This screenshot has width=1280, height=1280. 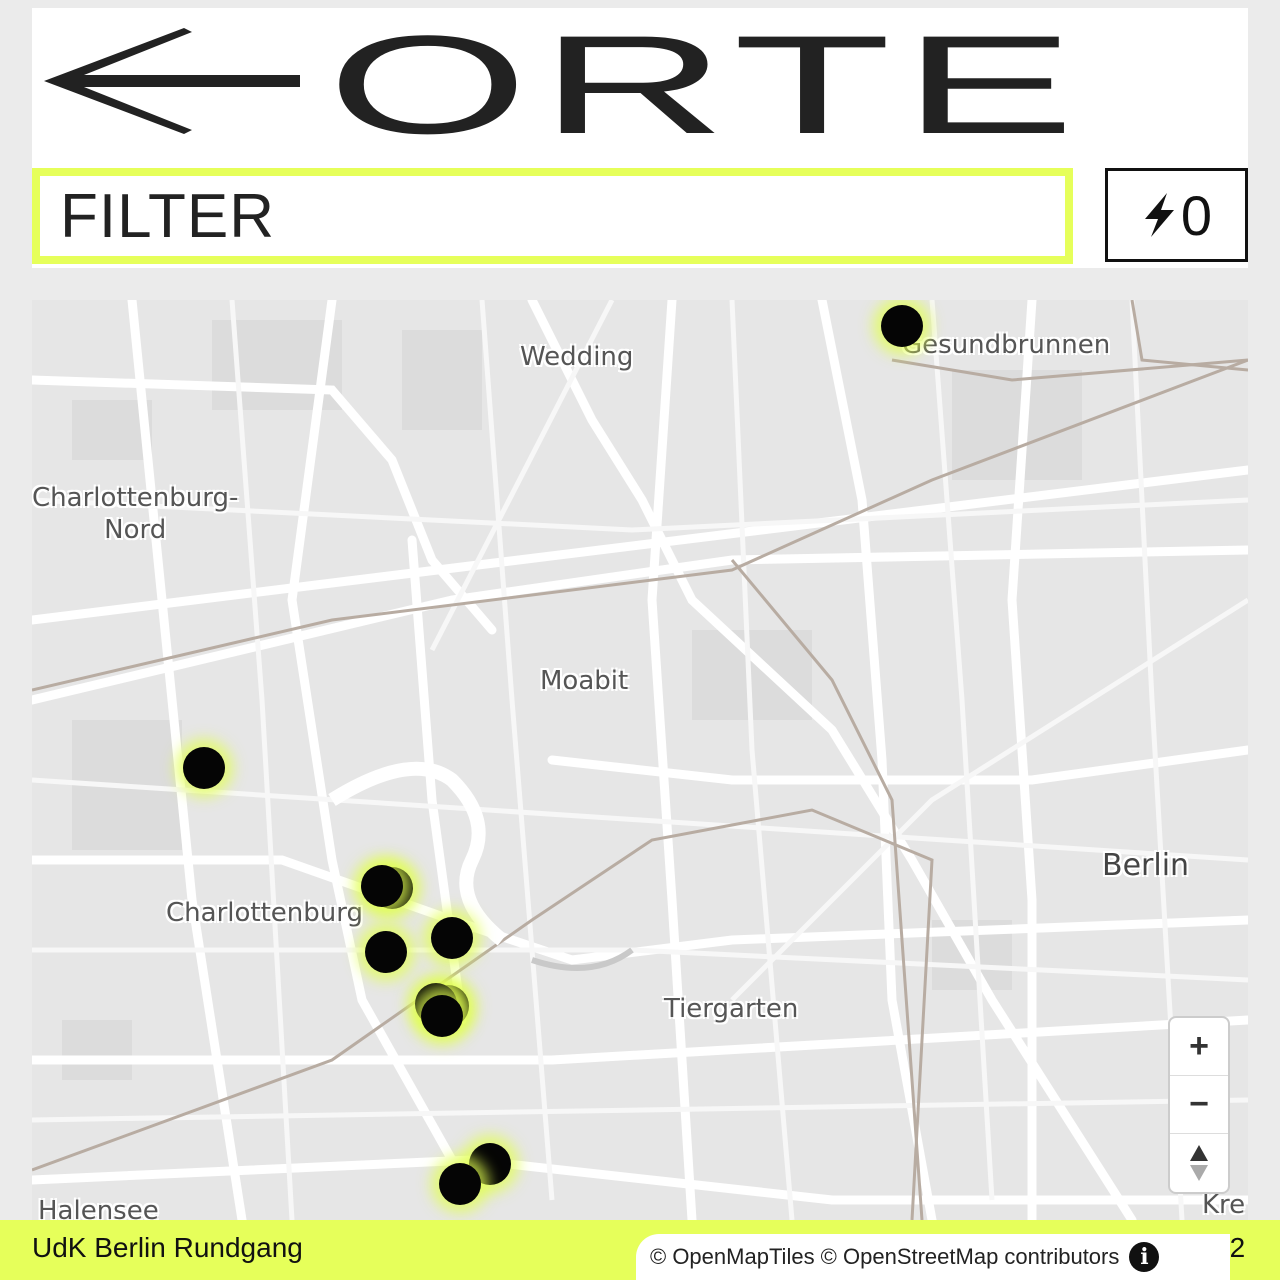 What do you see at coordinates (1159, 215) in the screenshot?
I see `lightning-bolt-icon` at bounding box center [1159, 215].